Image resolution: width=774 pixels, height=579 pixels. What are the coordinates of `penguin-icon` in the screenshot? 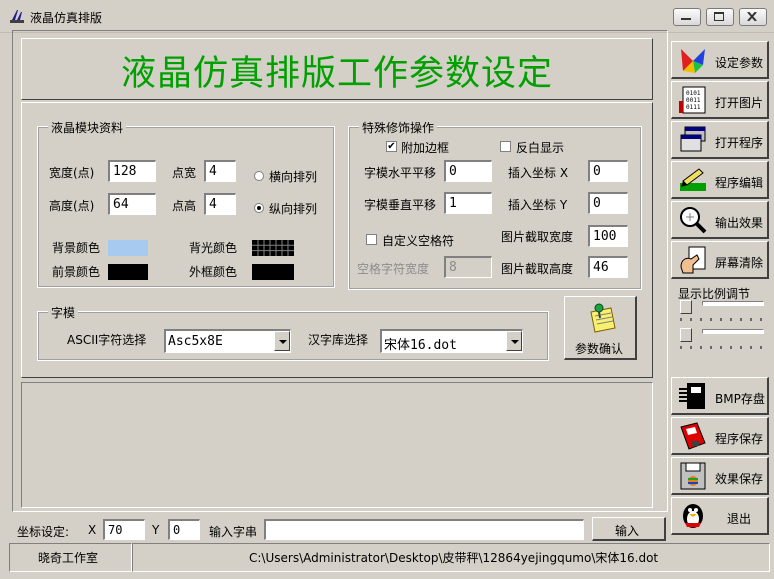 It's located at (693, 516).